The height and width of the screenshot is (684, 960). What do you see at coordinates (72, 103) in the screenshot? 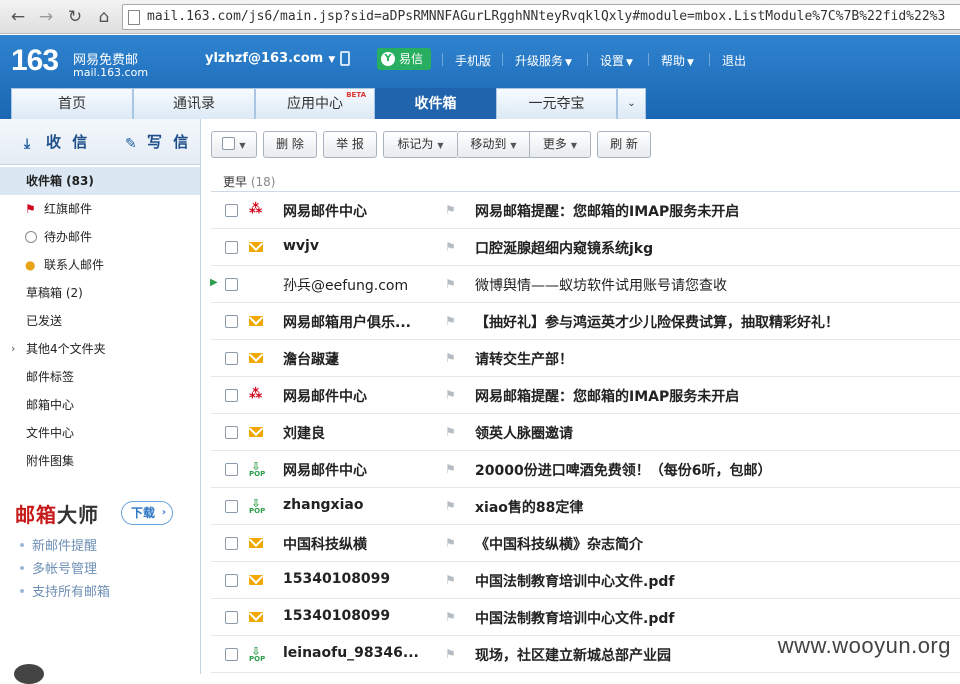
I see `tab-home: 首页` at bounding box center [72, 103].